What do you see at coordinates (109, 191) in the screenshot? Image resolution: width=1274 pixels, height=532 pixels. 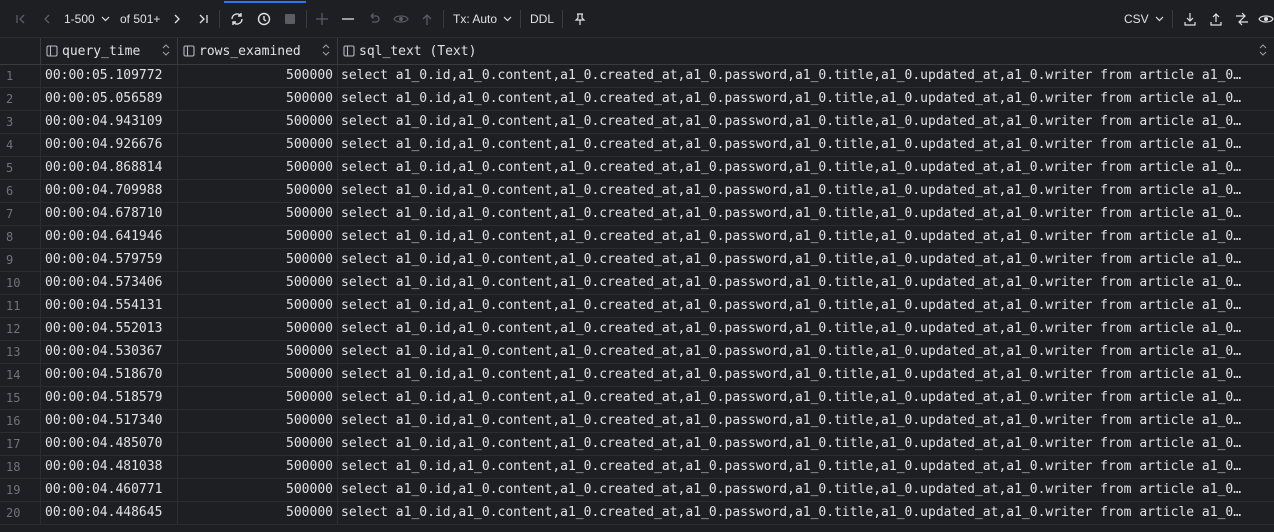 I see `query-time-cell: 00:00:04.709988` at bounding box center [109, 191].